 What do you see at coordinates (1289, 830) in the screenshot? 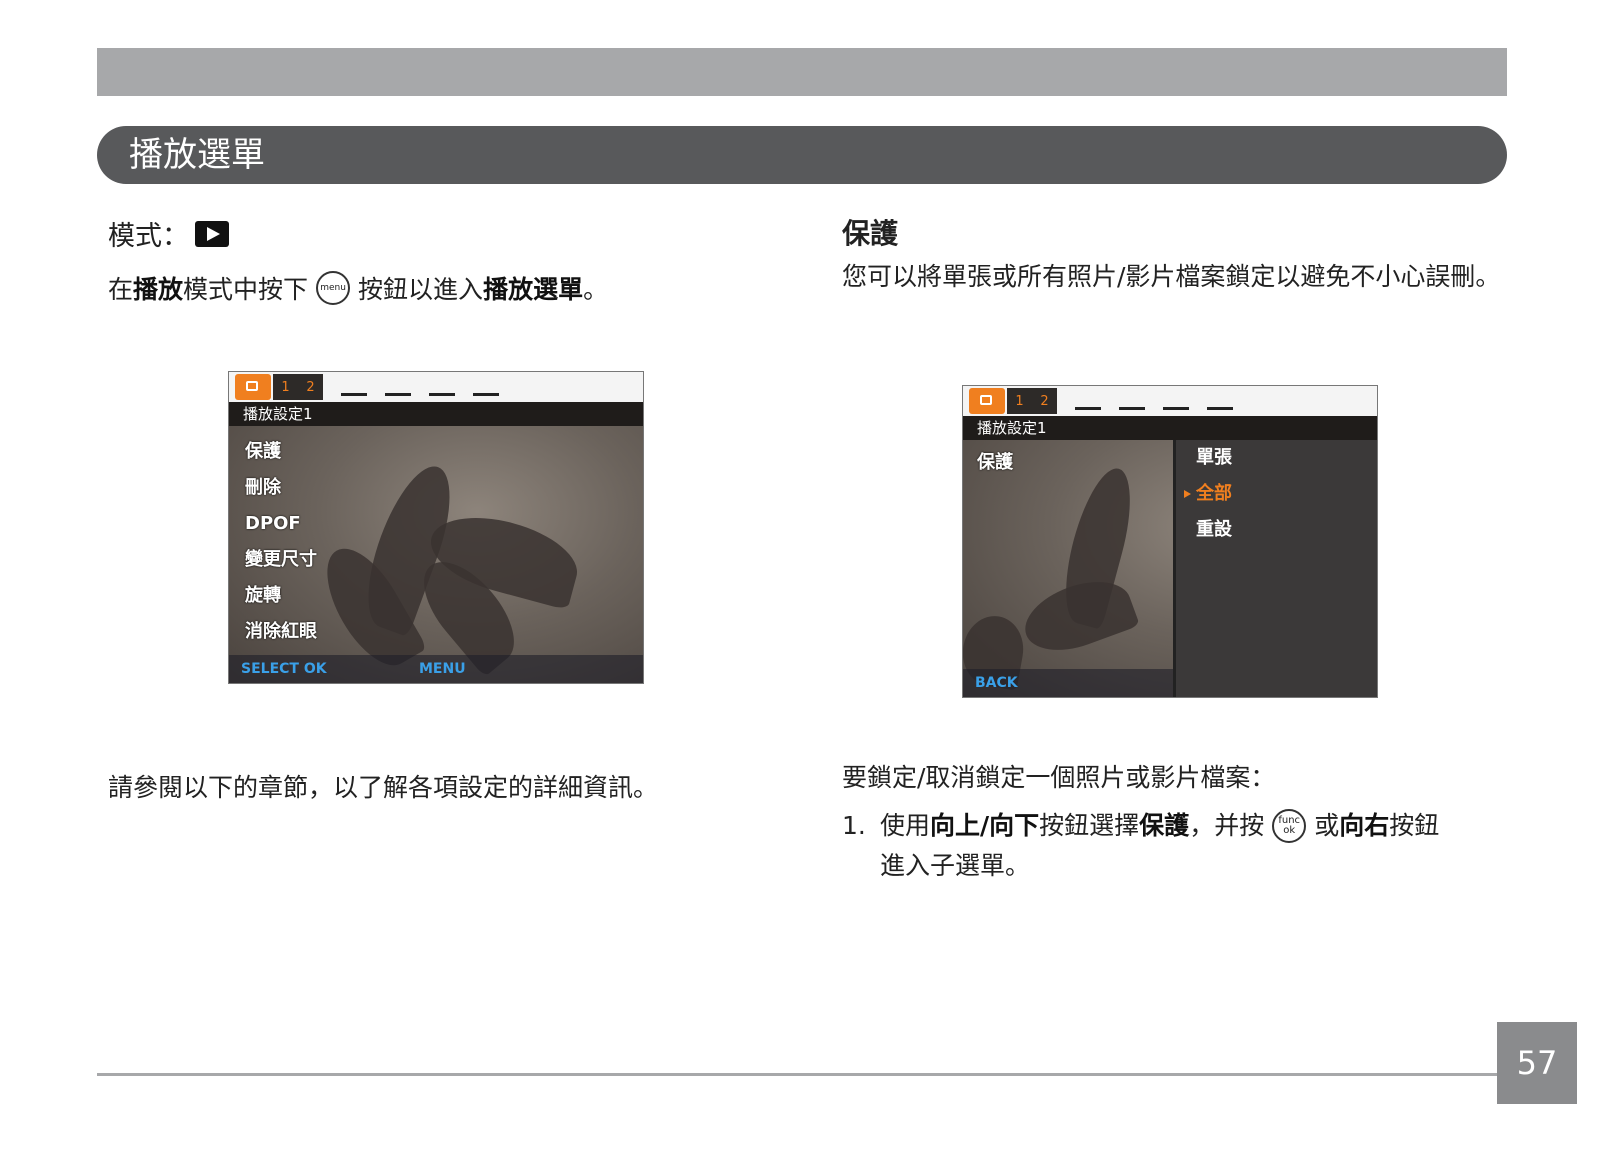
I see `ok-label: ok` at bounding box center [1289, 830].